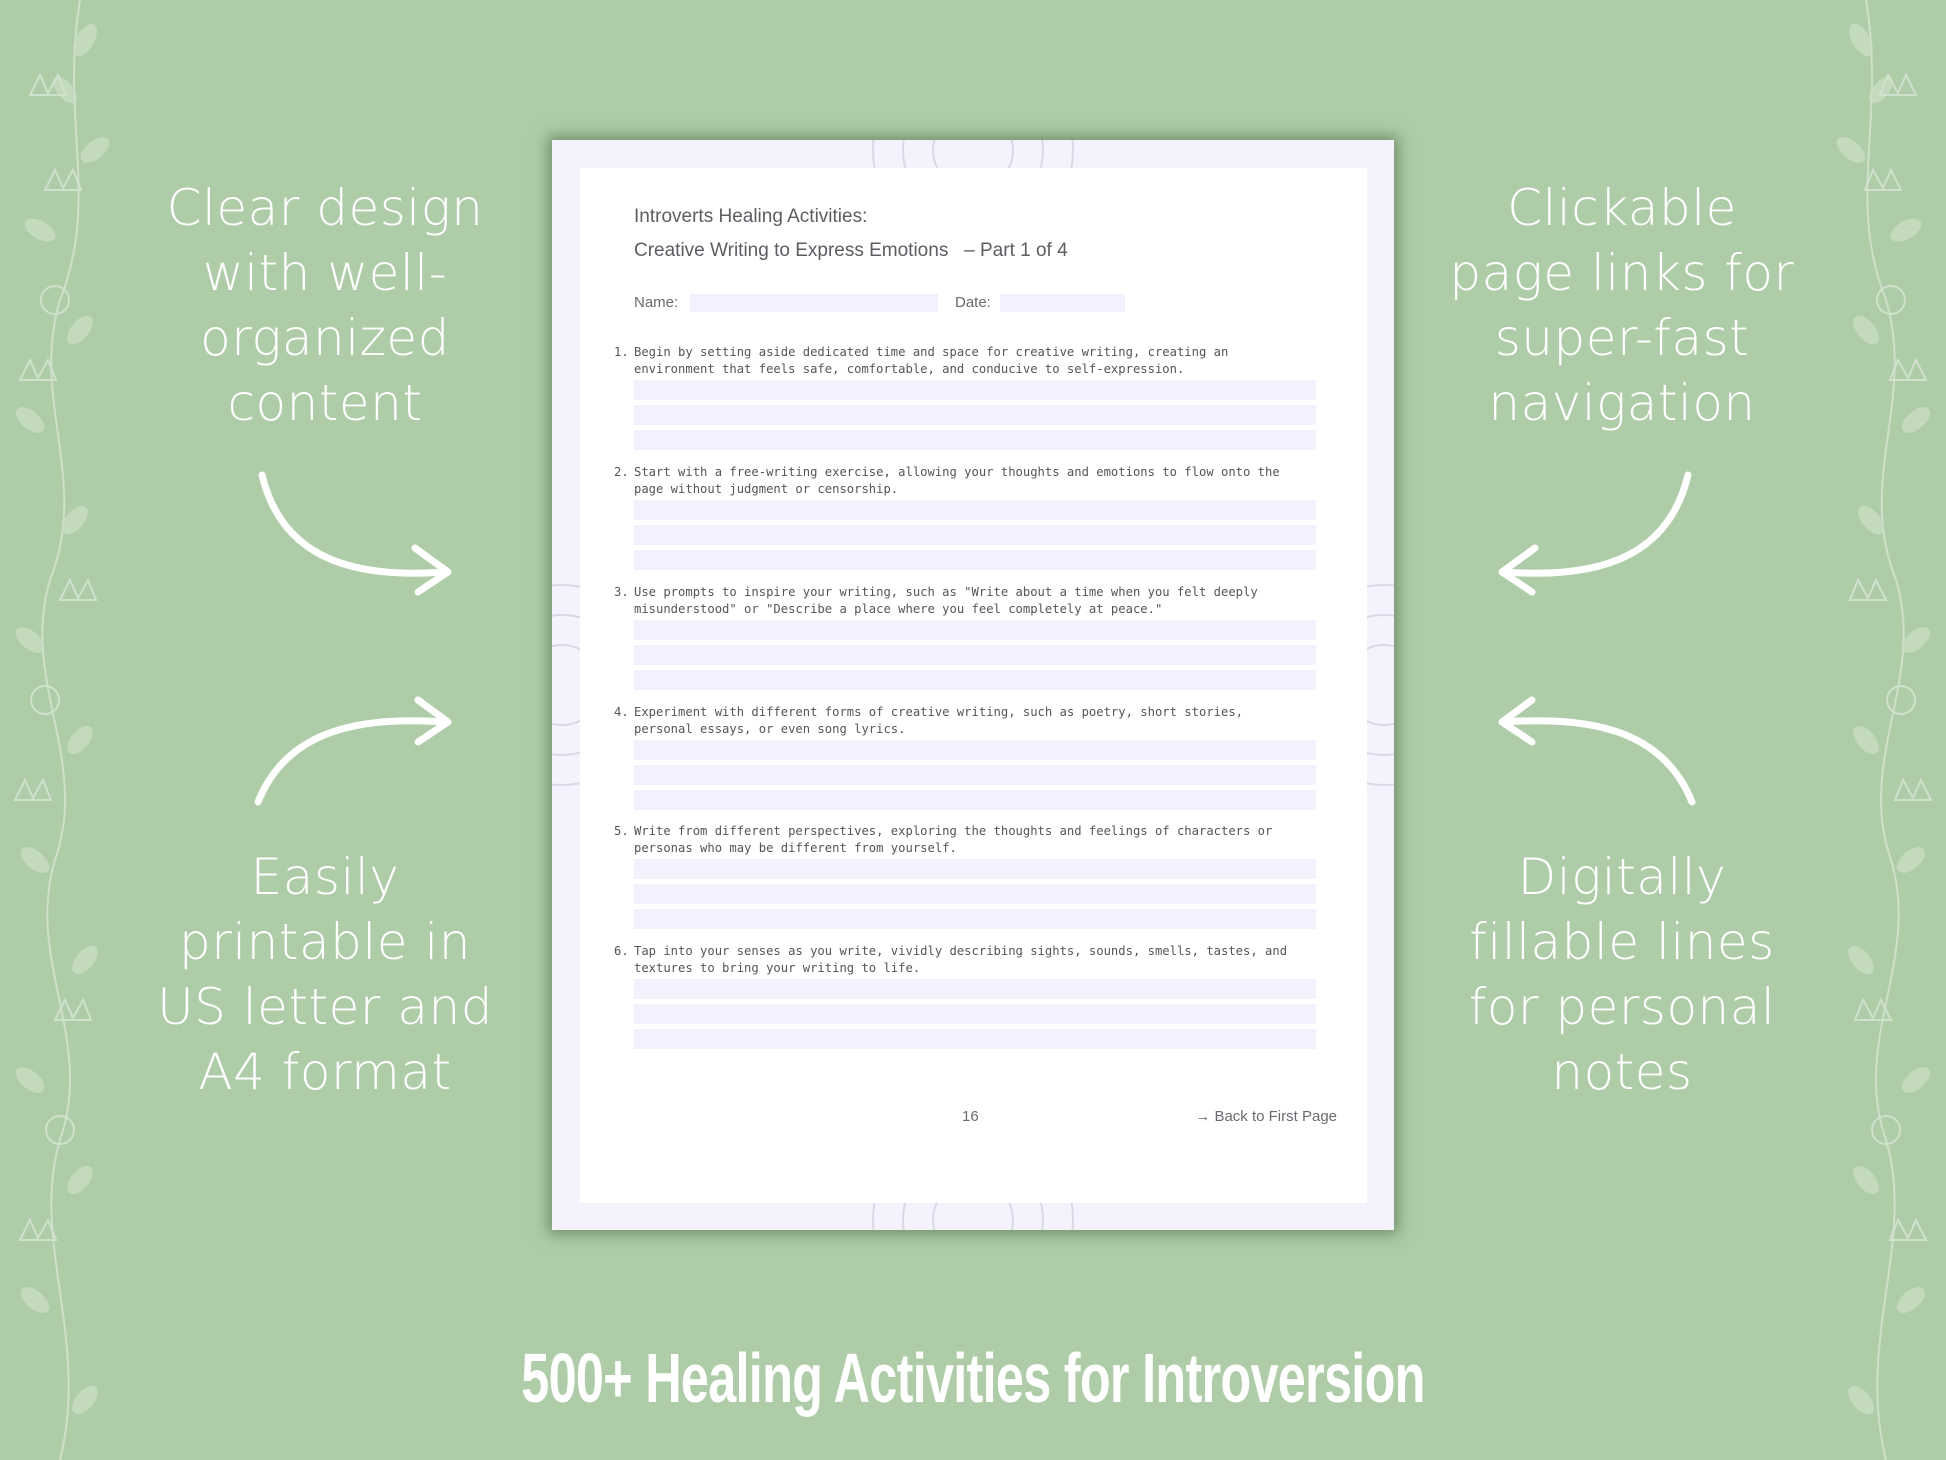 Image resolution: width=1946 pixels, height=1460 pixels. I want to click on callout-line: US letter and, so click(325, 1007).